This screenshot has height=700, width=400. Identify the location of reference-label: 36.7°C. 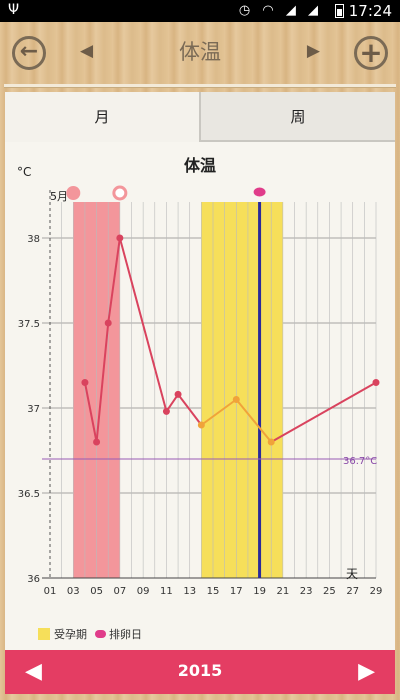
(360, 461).